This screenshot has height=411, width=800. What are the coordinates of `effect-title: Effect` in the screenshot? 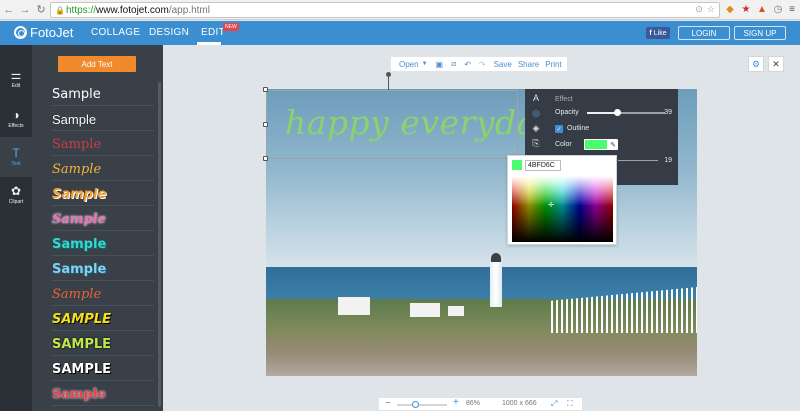 It's located at (564, 99).